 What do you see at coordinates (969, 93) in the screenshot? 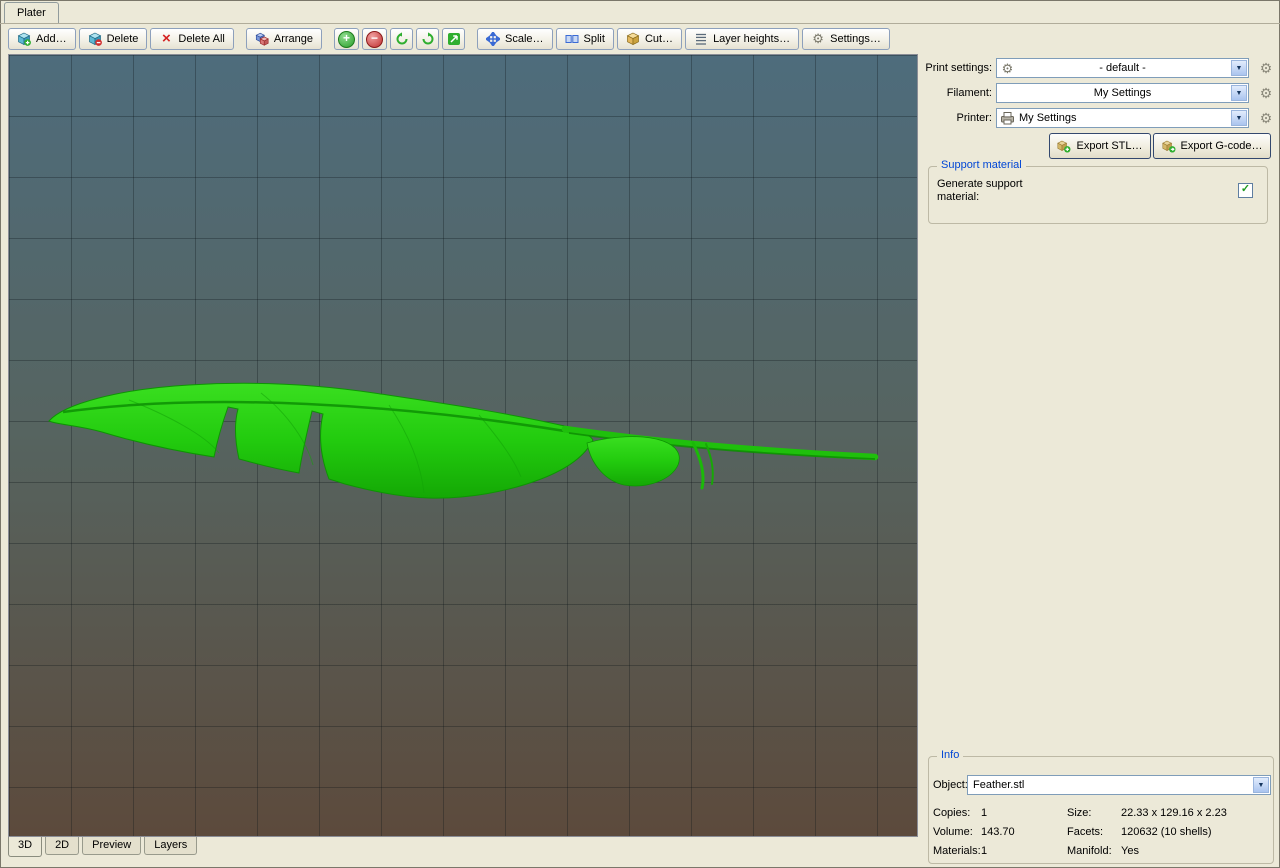
I see `filament-label: Filament:` at bounding box center [969, 93].